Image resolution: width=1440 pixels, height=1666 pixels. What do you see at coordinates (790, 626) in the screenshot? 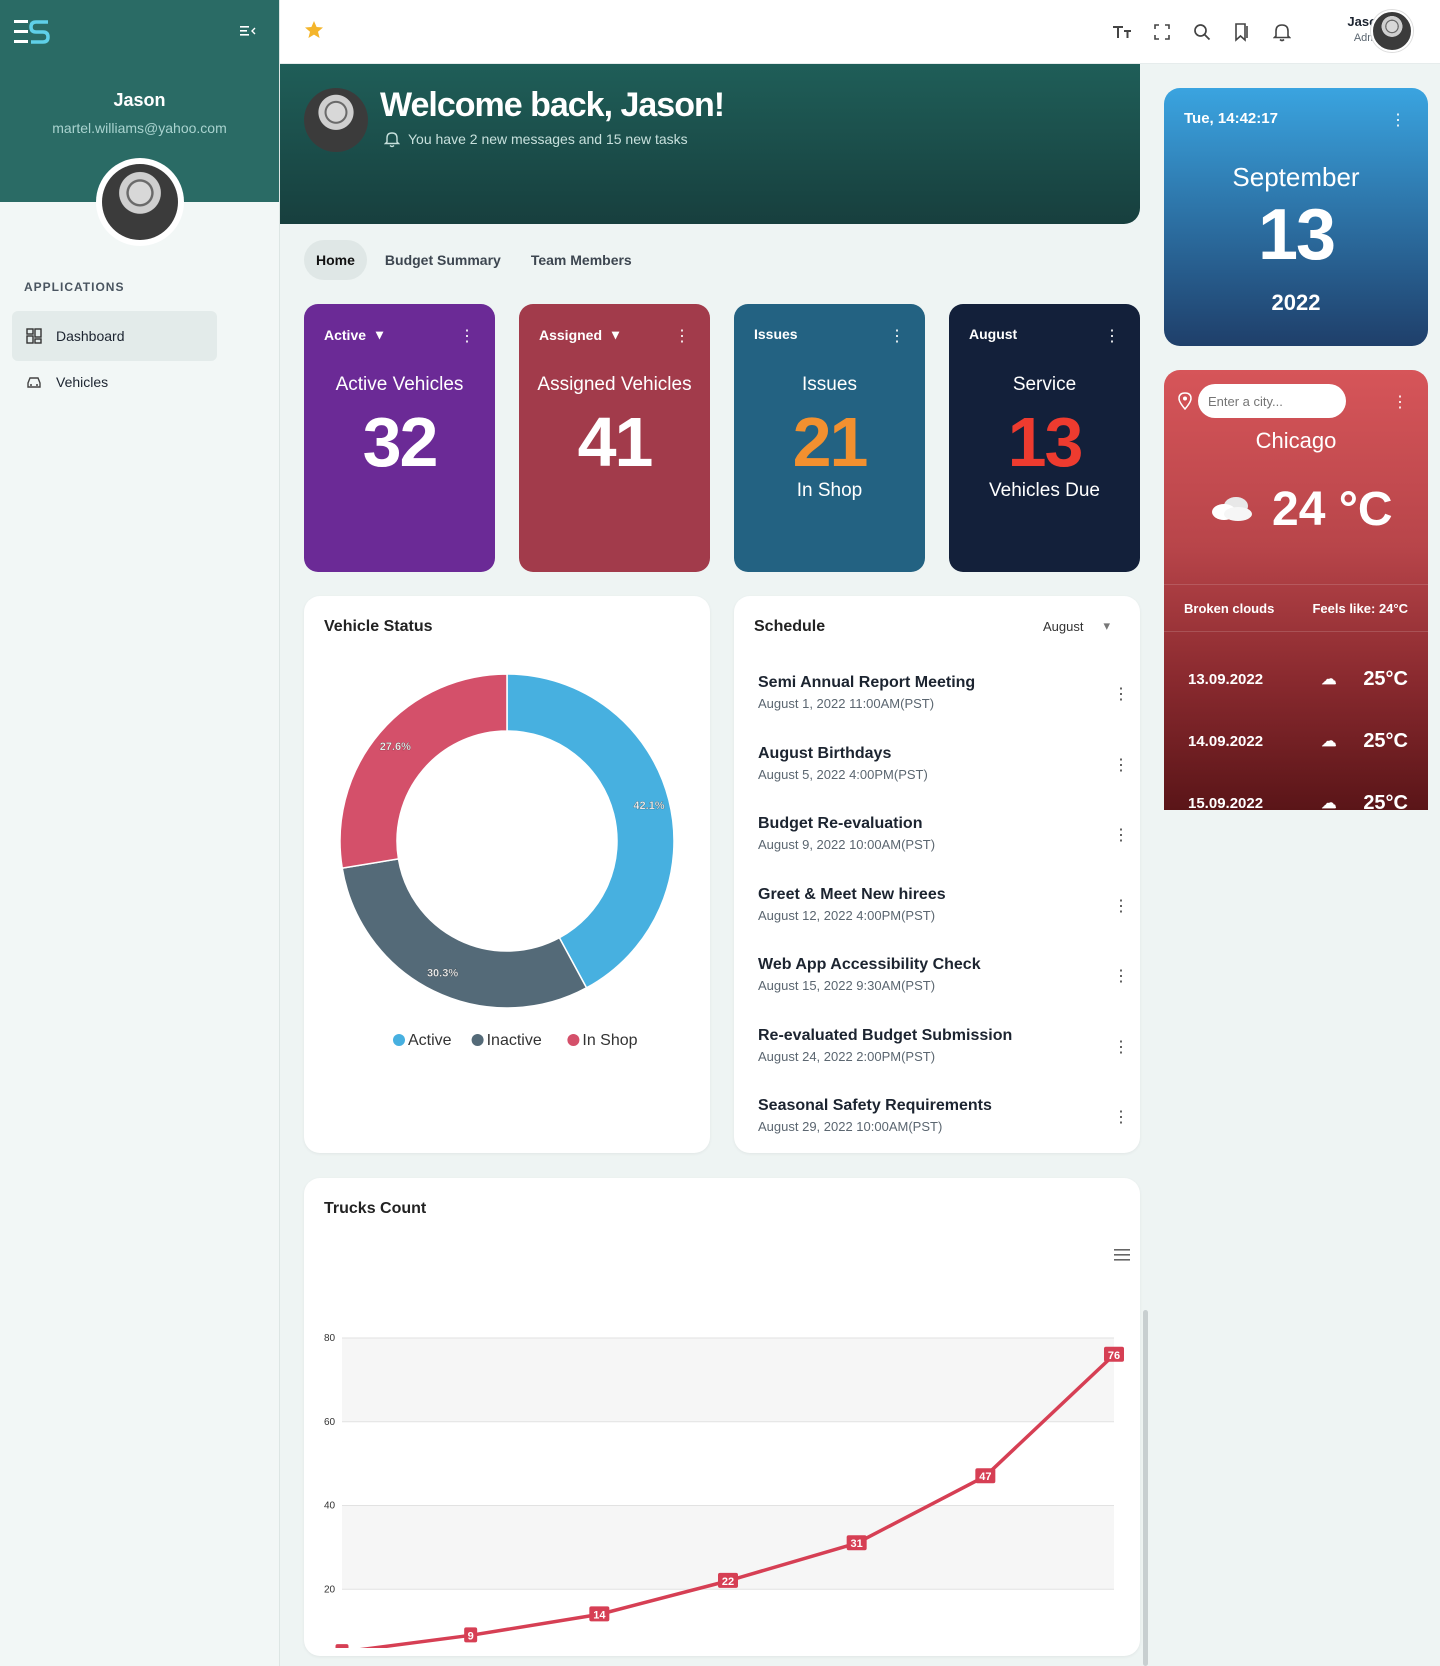
I see `panel-title: Schedule` at bounding box center [790, 626].